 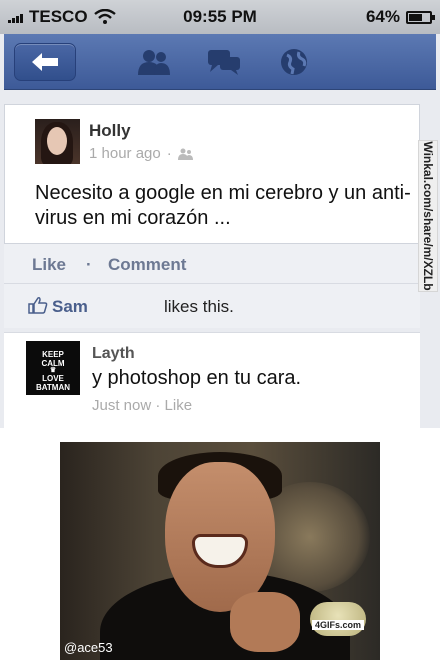 I want to click on comment-time: Just now, so click(x=122, y=405).